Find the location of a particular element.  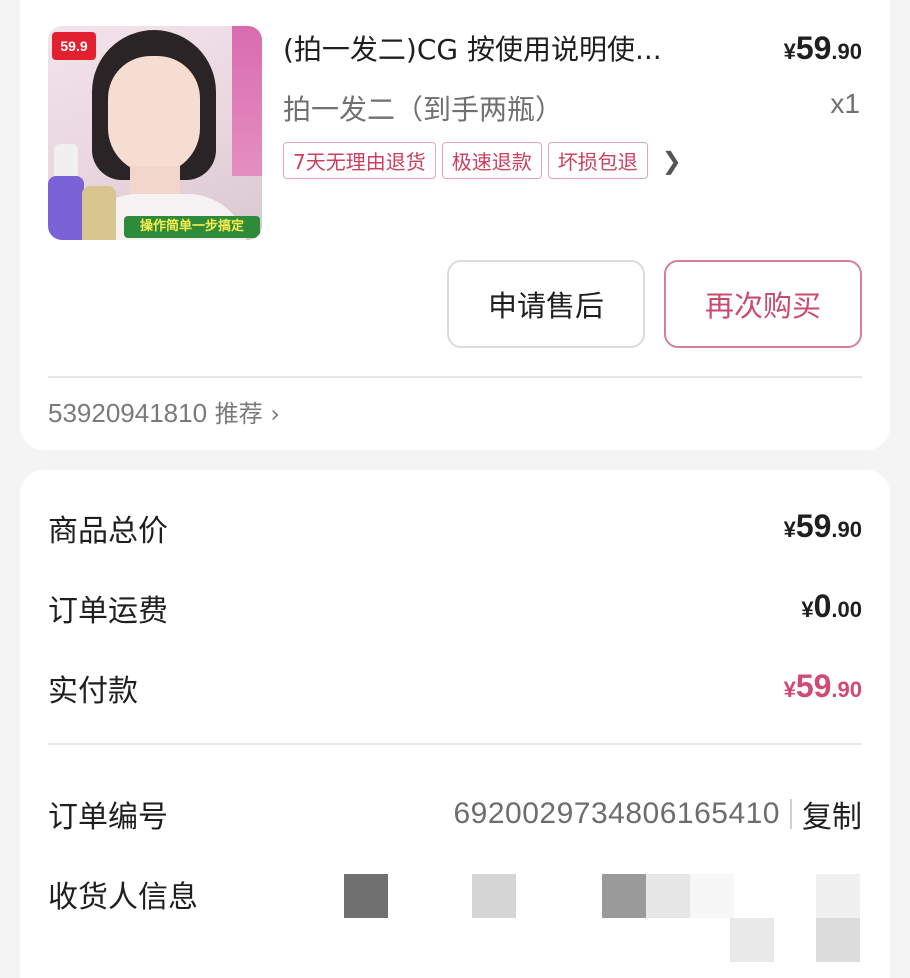

price-decimal: .00 is located at coordinates (846, 609).